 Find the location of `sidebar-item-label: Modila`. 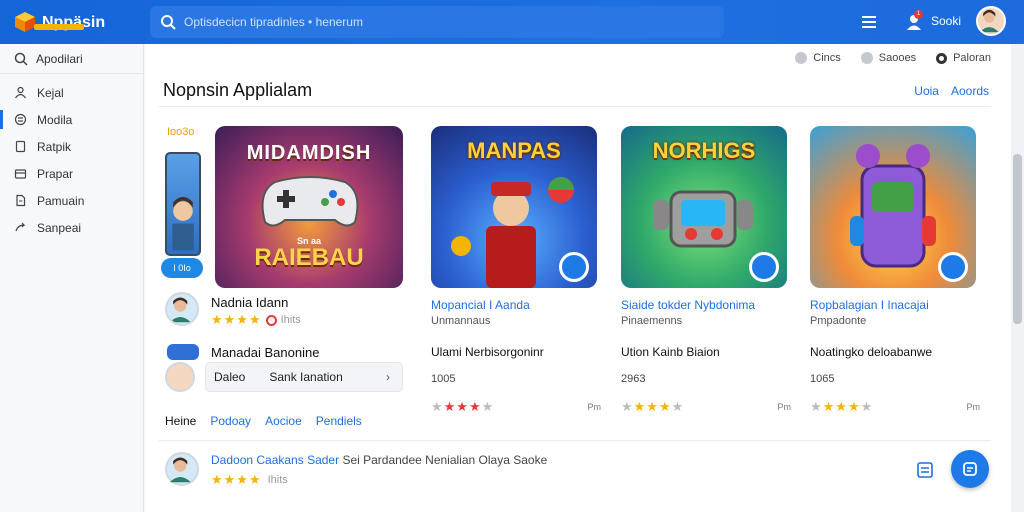

sidebar-item-label: Modila is located at coordinates (55, 119).